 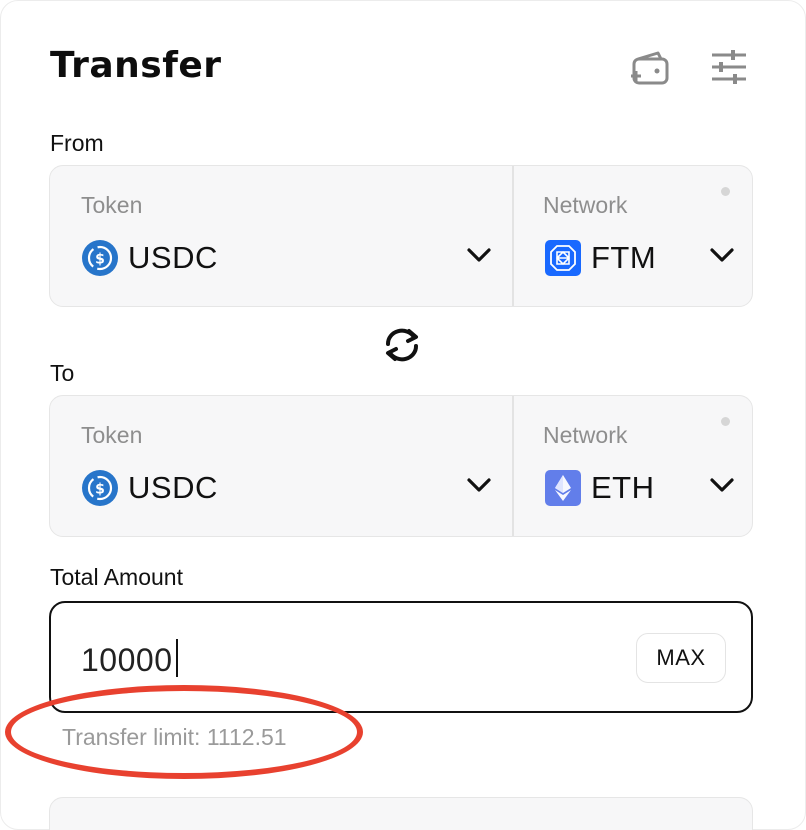 I want to click on amount-field: MAX, so click(x=401, y=657).